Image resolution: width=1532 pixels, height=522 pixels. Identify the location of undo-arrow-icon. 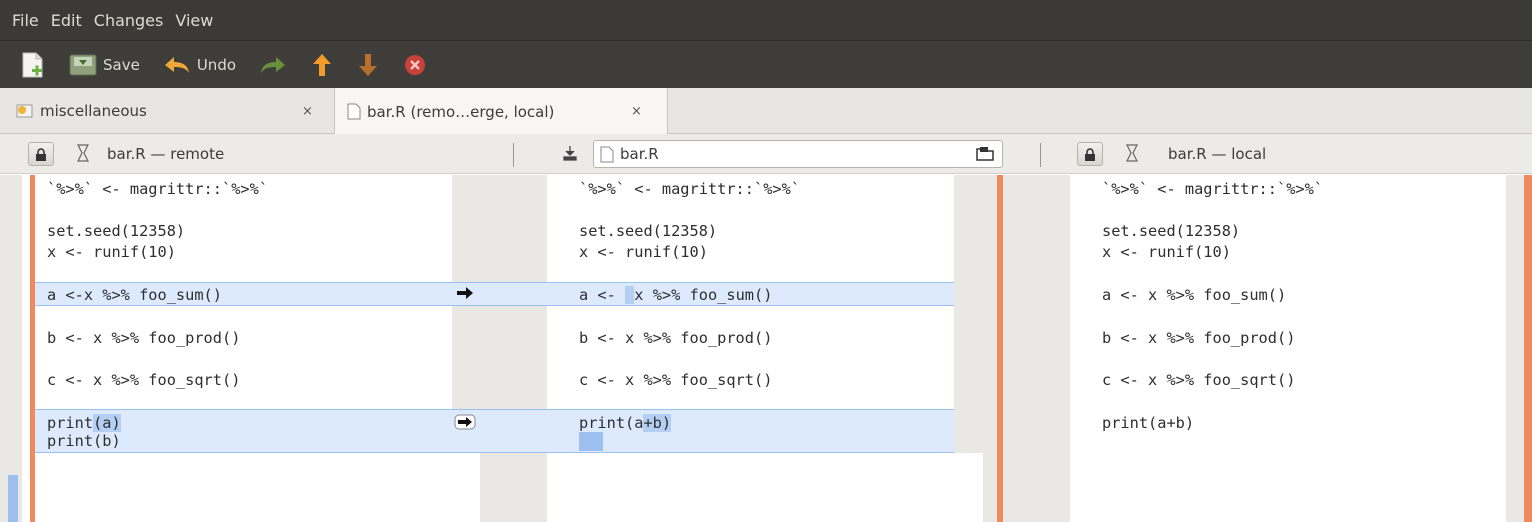
(176, 64).